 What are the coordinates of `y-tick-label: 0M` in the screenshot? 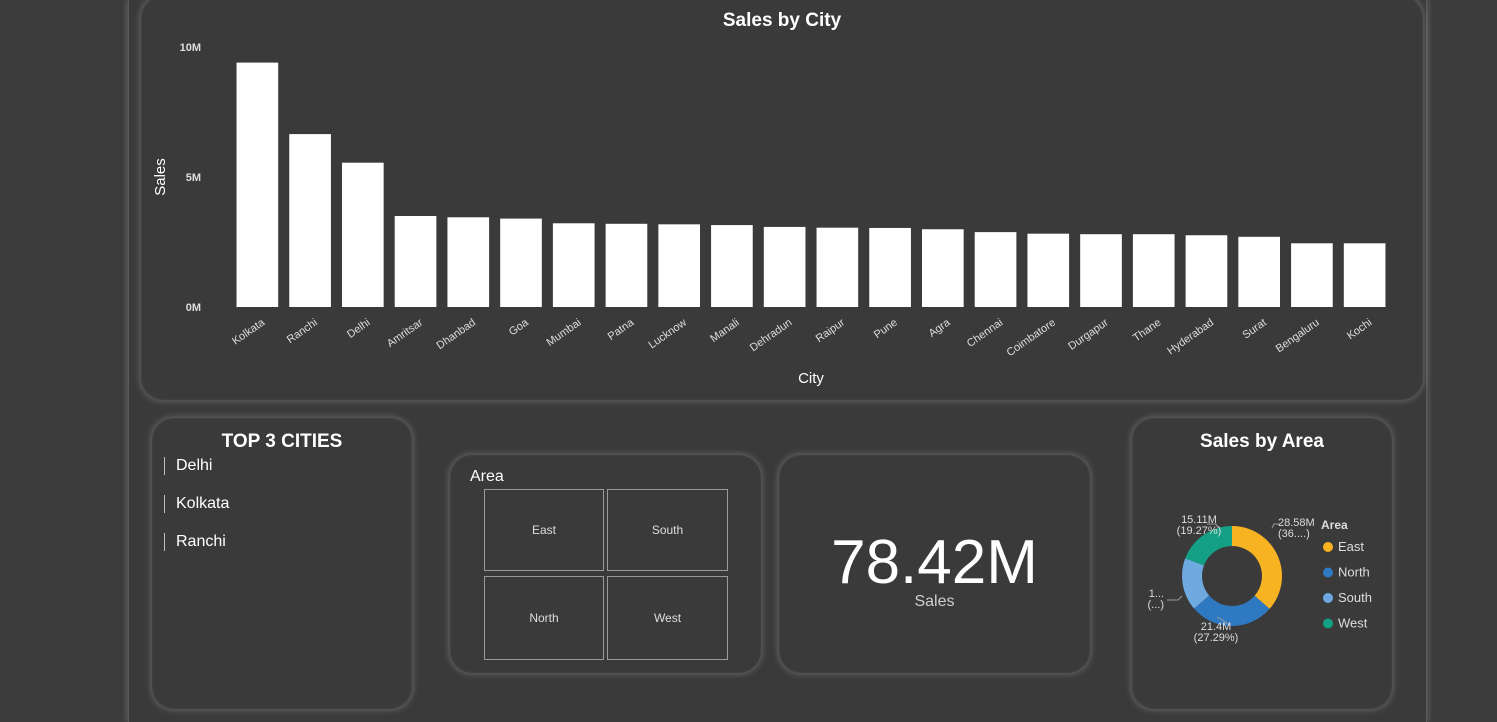 It's located at (193, 308).